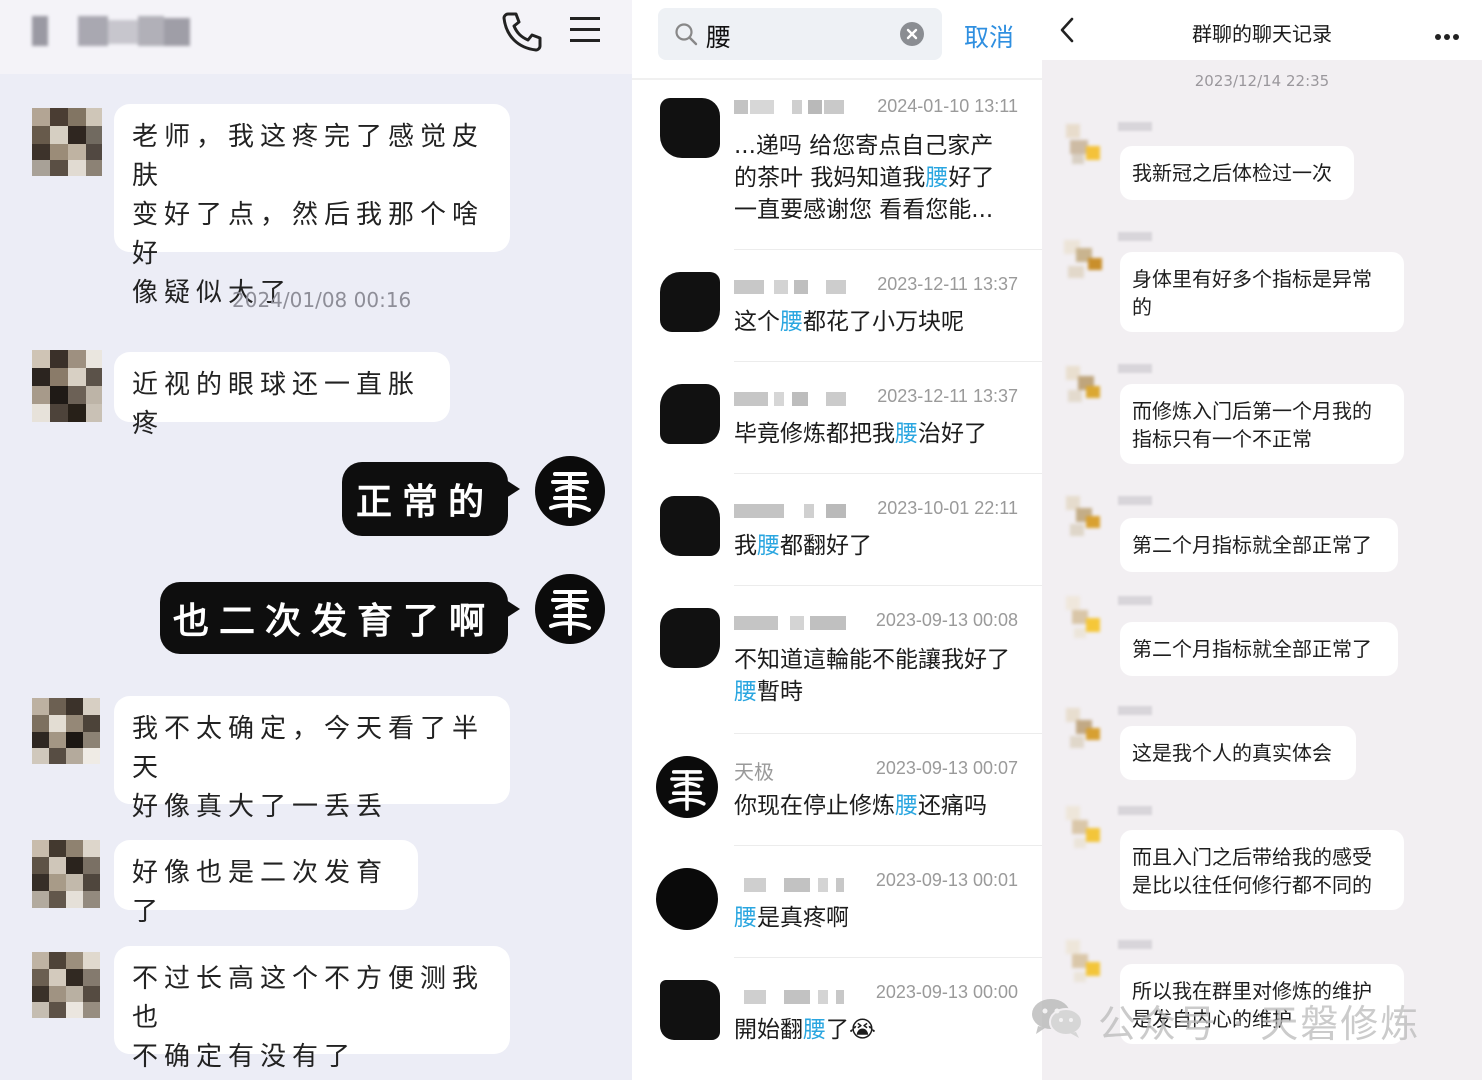  What do you see at coordinates (115, 31) in the screenshot?
I see `contact-name-blurred` at bounding box center [115, 31].